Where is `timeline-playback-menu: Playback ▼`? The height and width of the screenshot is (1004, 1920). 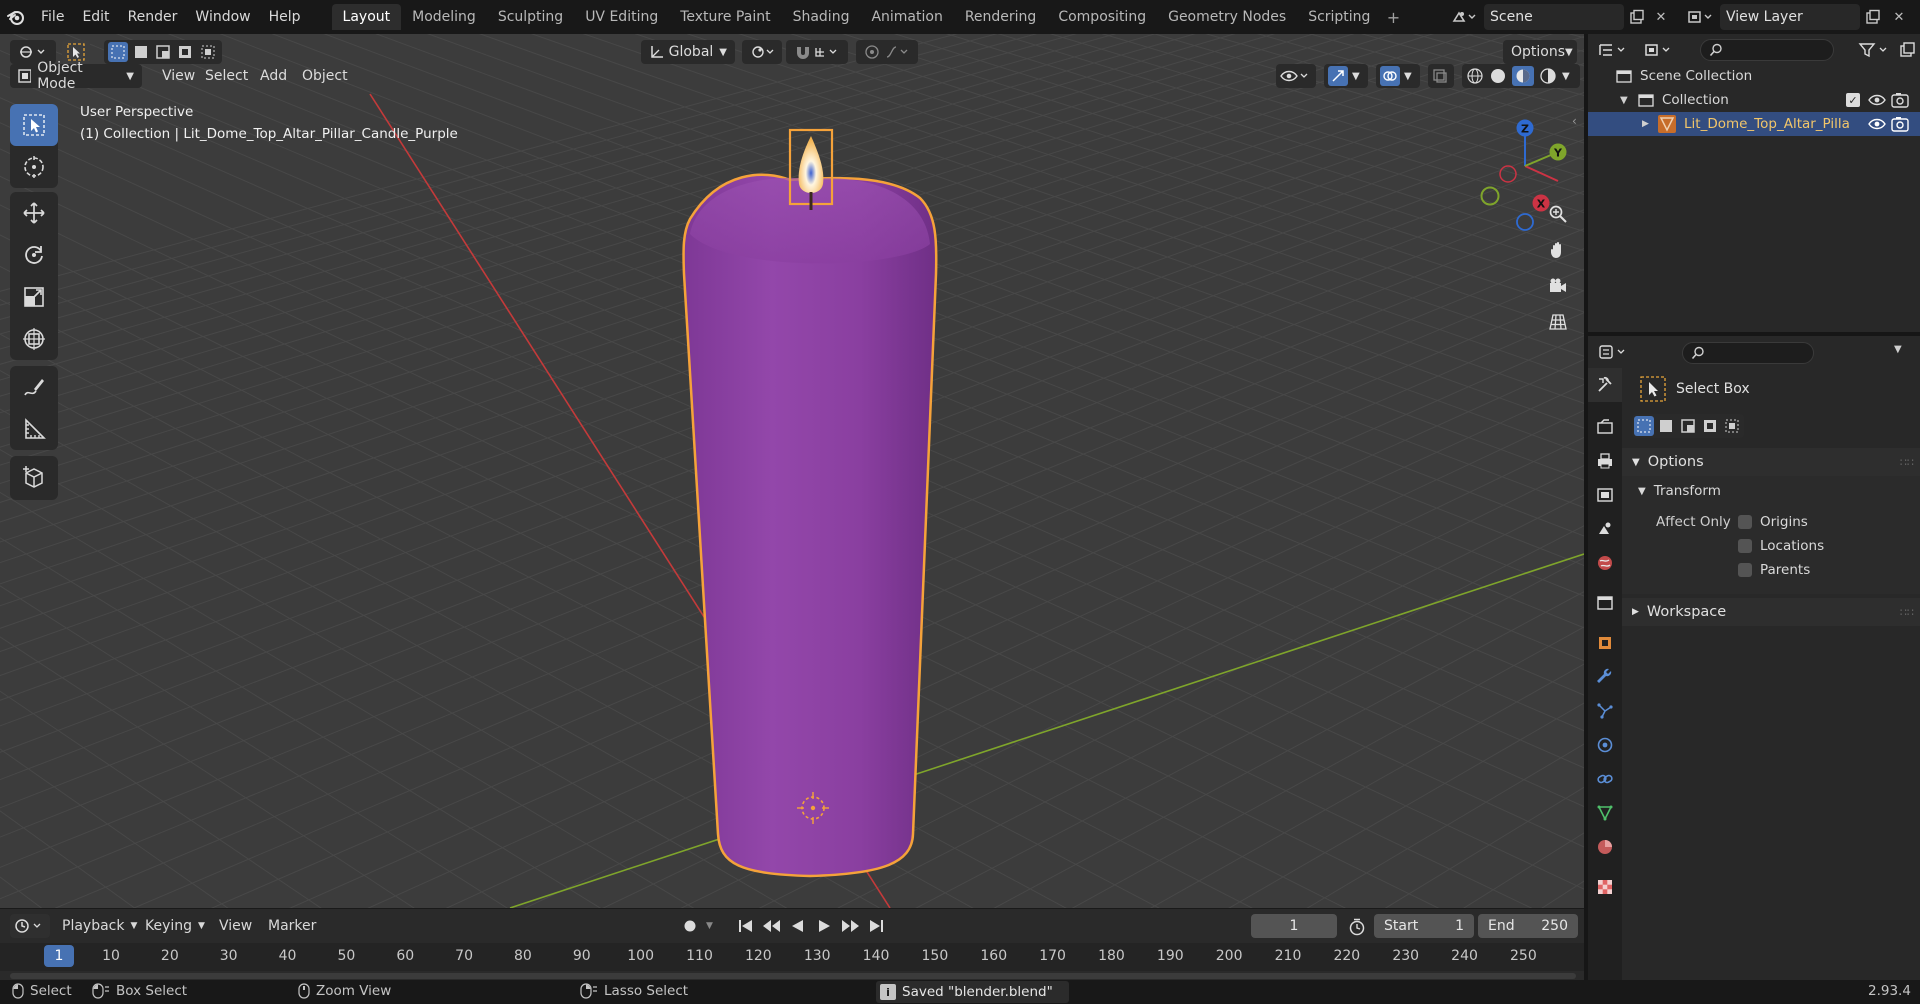 timeline-playback-menu: Playback ▼ is located at coordinates (99, 926).